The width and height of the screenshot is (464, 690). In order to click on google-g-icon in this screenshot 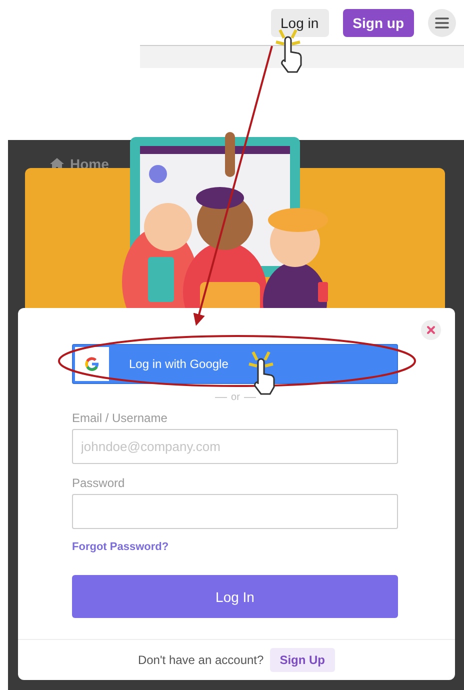, I will do `click(92, 364)`.